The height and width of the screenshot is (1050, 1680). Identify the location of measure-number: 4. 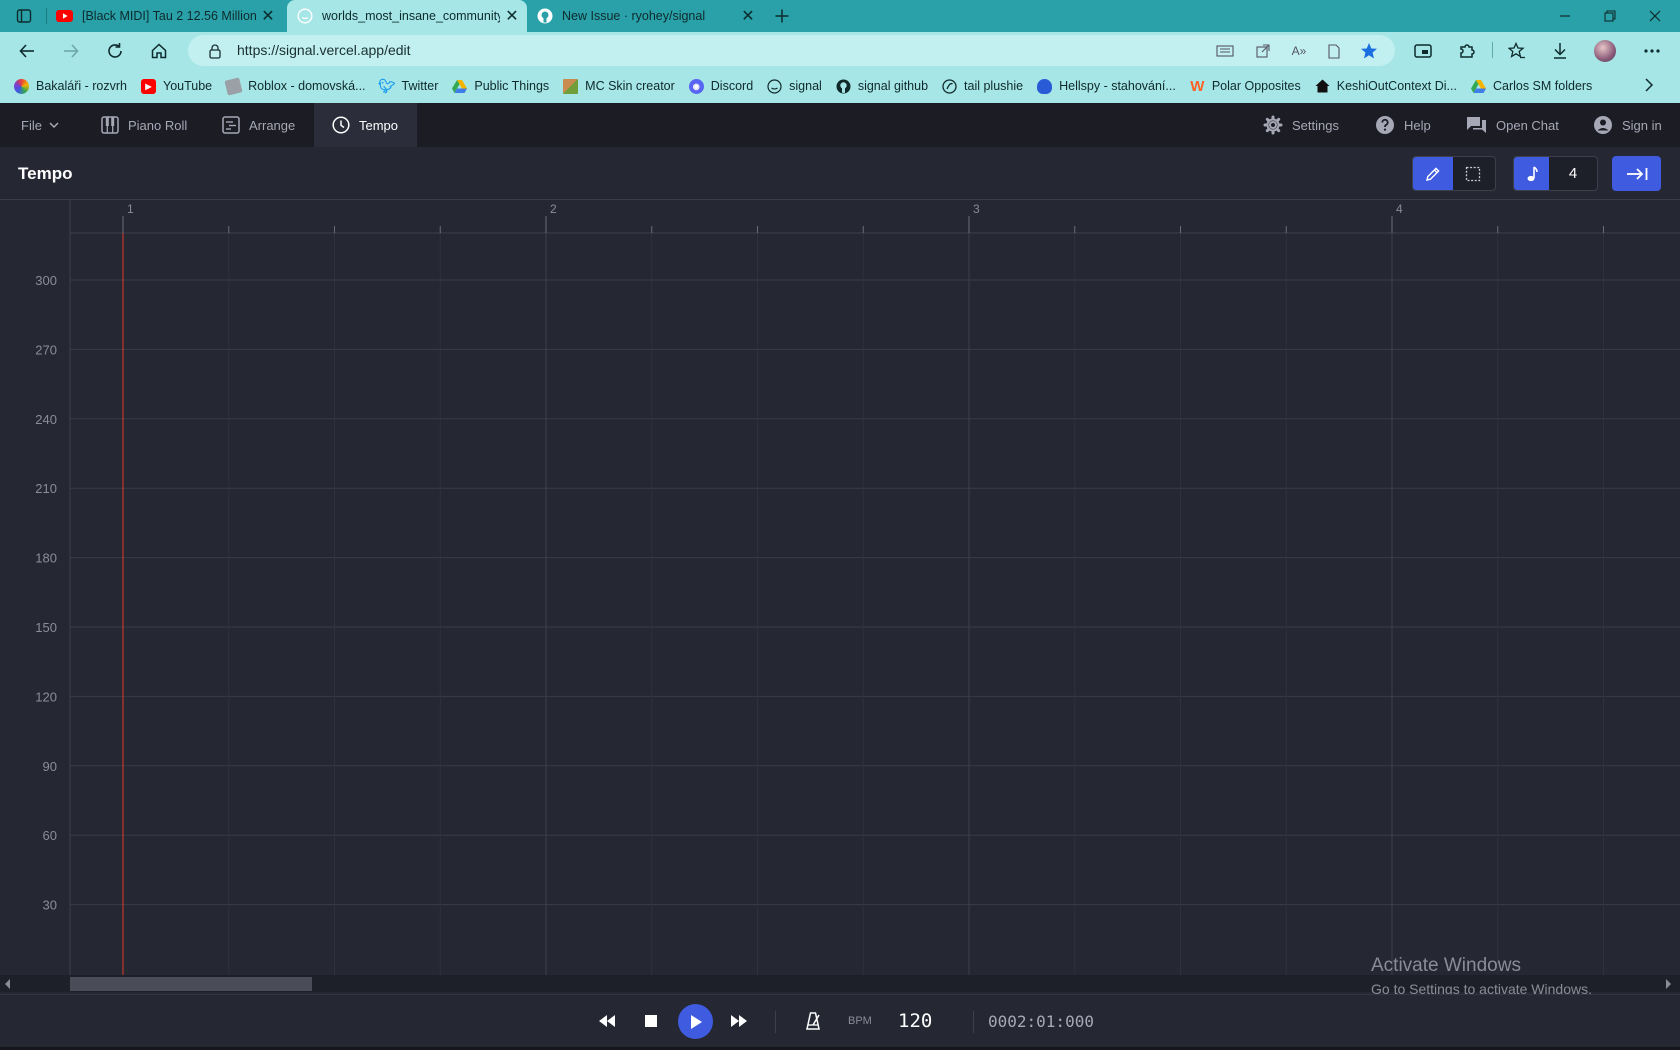
(1399, 209).